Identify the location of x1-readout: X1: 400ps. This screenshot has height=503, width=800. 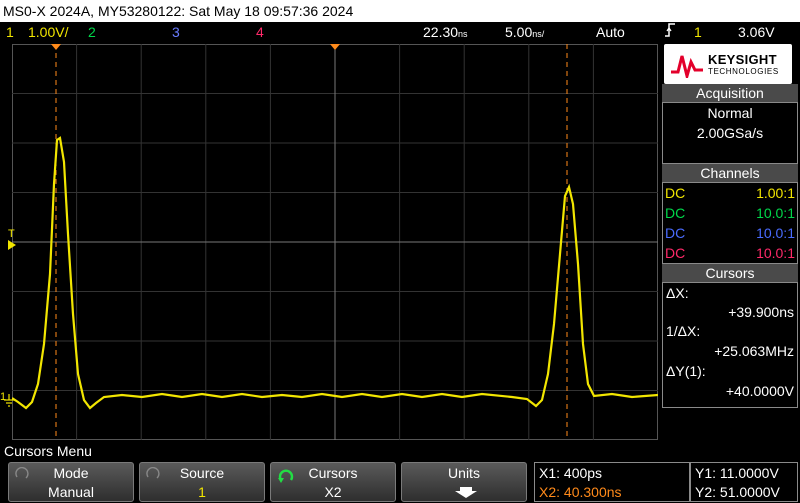
(571, 473).